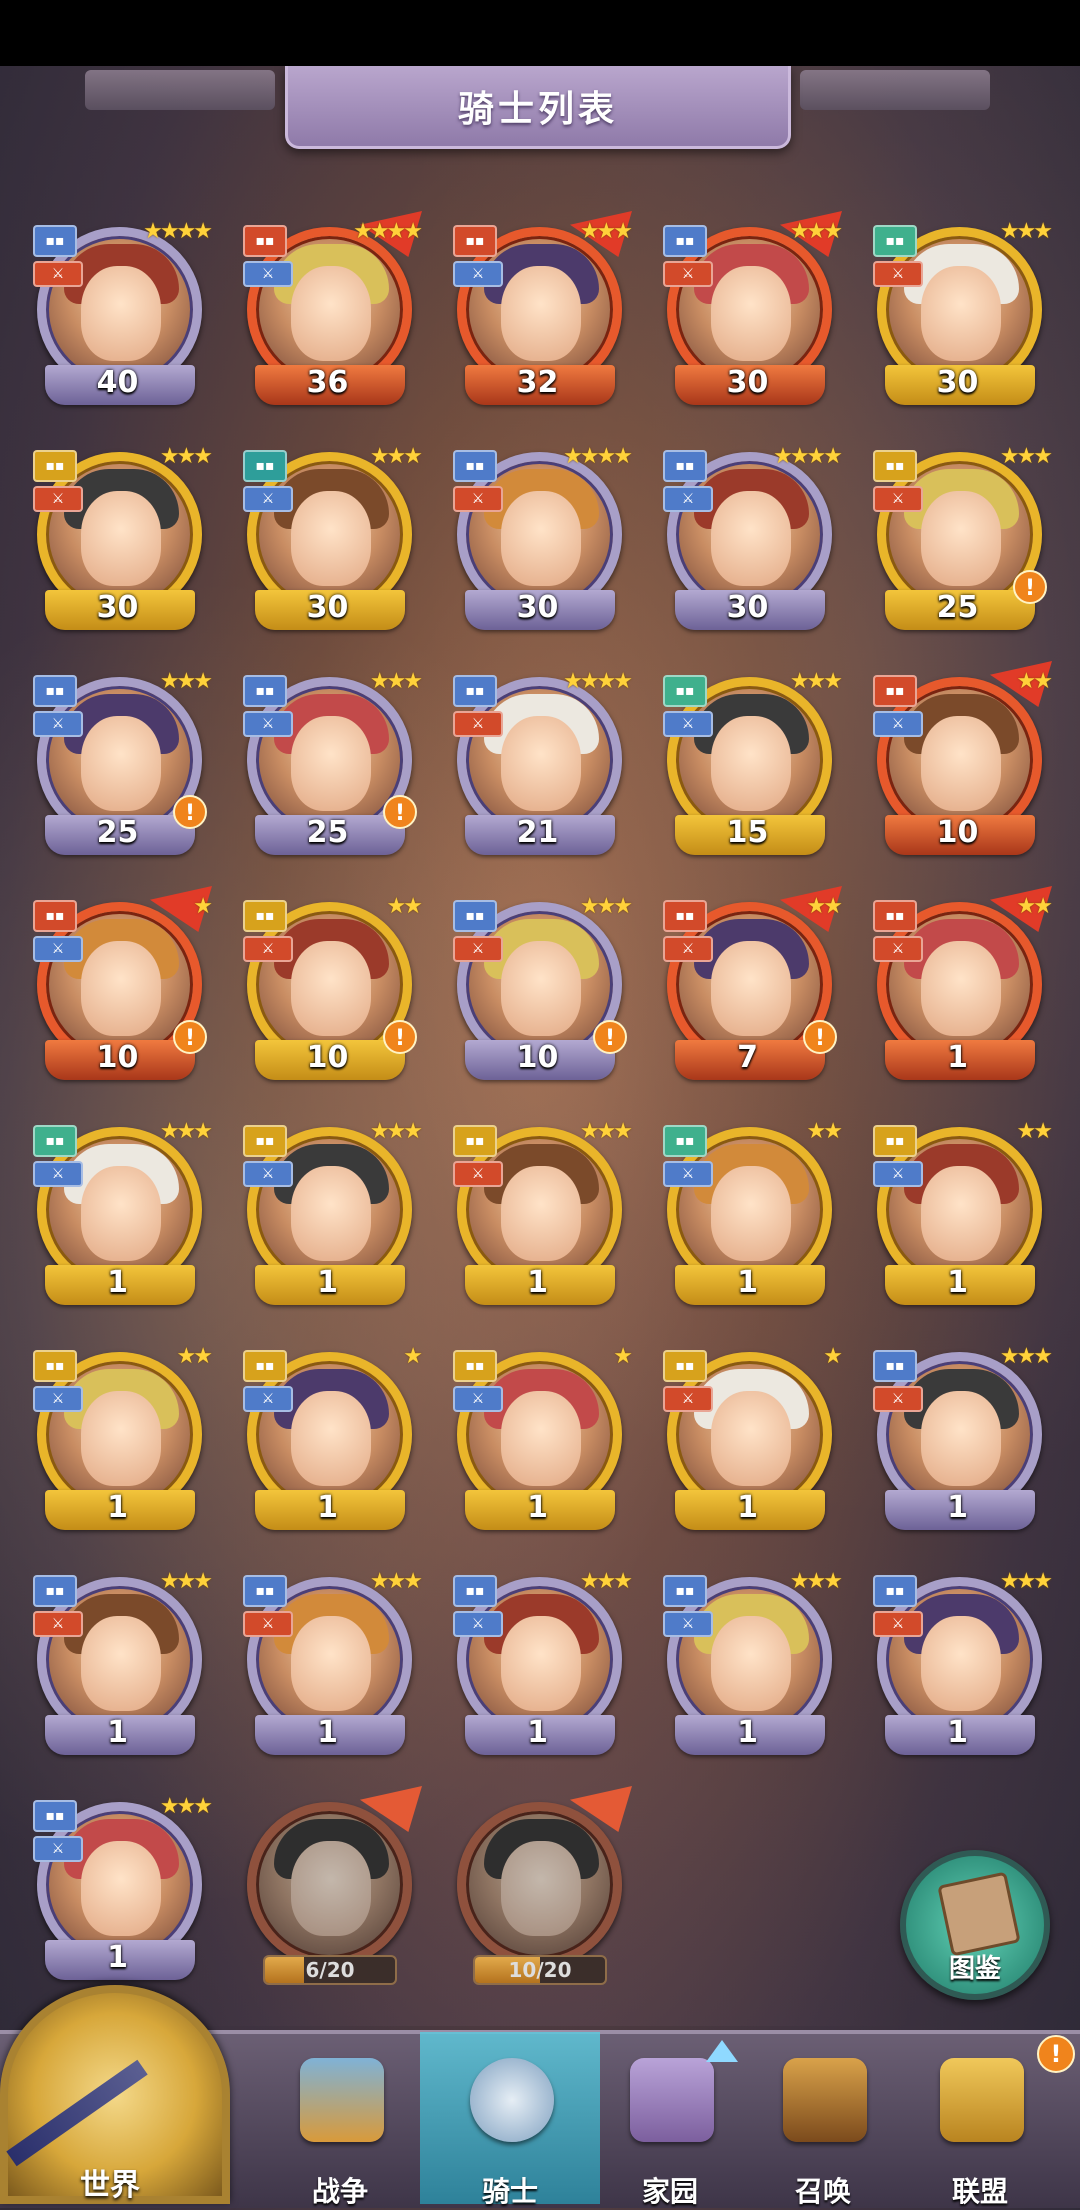 The height and width of the screenshot is (2210, 1080). What do you see at coordinates (539, 765) in the screenshot?
I see `knight-card: 21 ★★★★ ▪▪ ⚔` at bounding box center [539, 765].